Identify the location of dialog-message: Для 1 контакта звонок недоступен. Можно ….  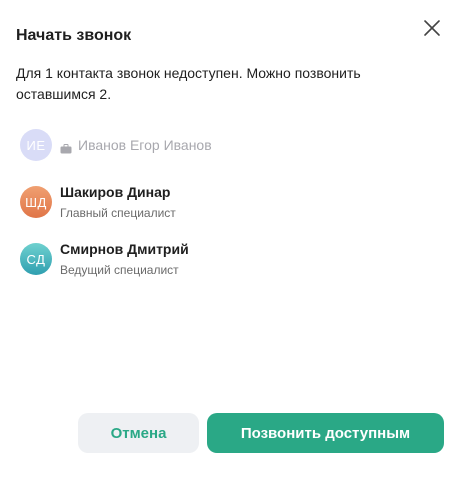
(188, 83).